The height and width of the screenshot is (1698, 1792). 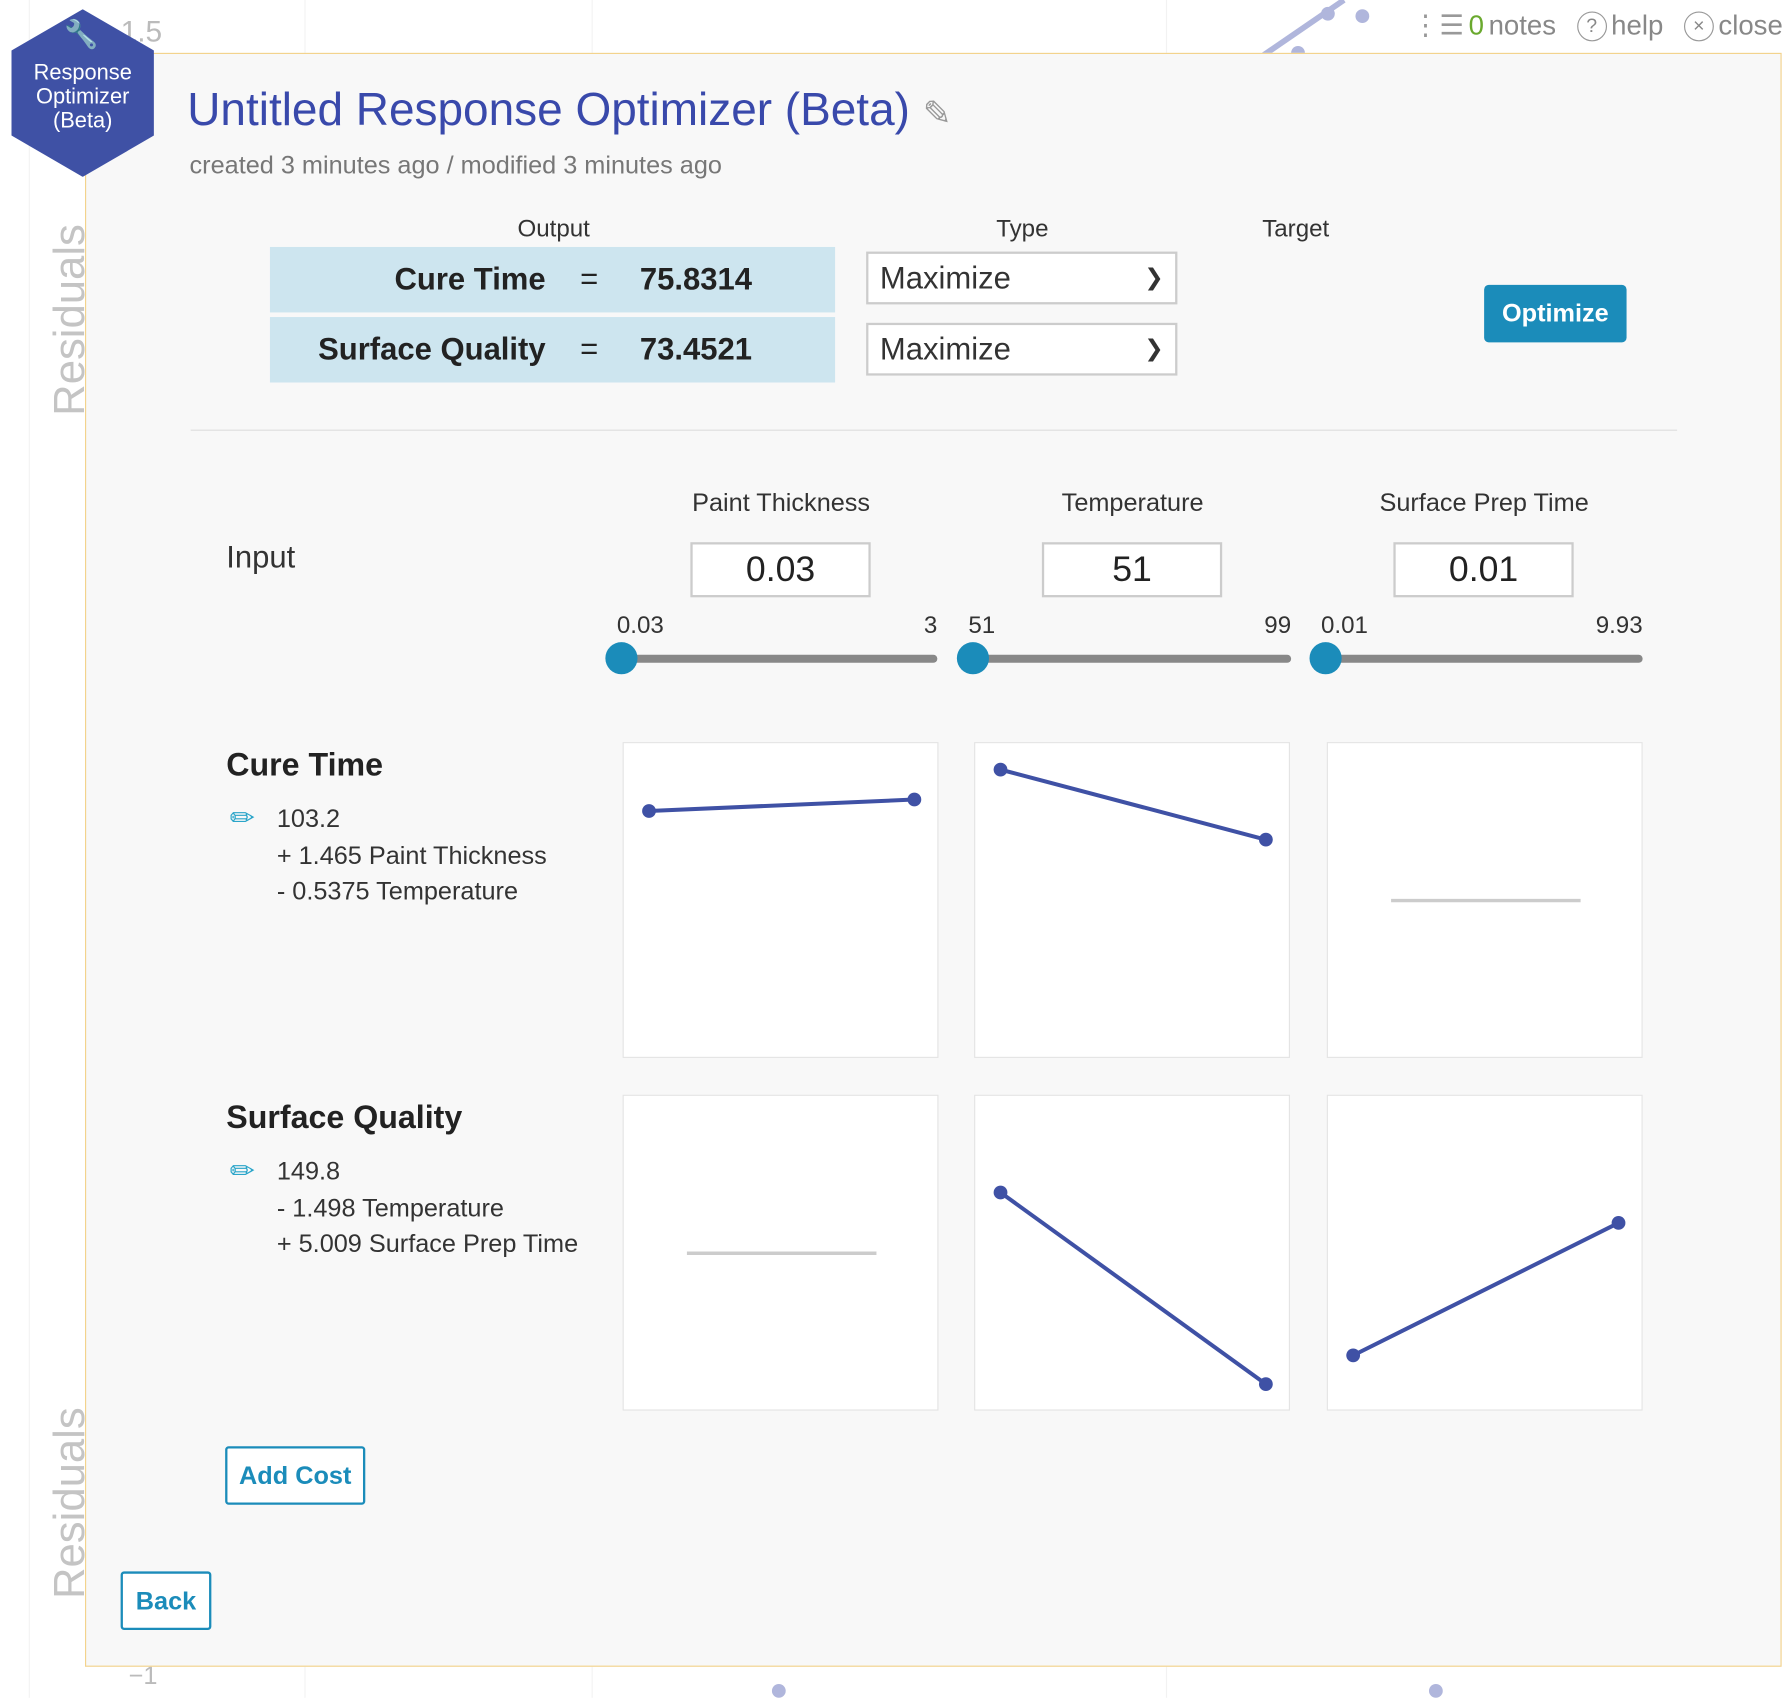 What do you see at coordinates (82, 121) in the screenshot?
I see `badge-line: (Beta)` at bounding box center [82, 121].